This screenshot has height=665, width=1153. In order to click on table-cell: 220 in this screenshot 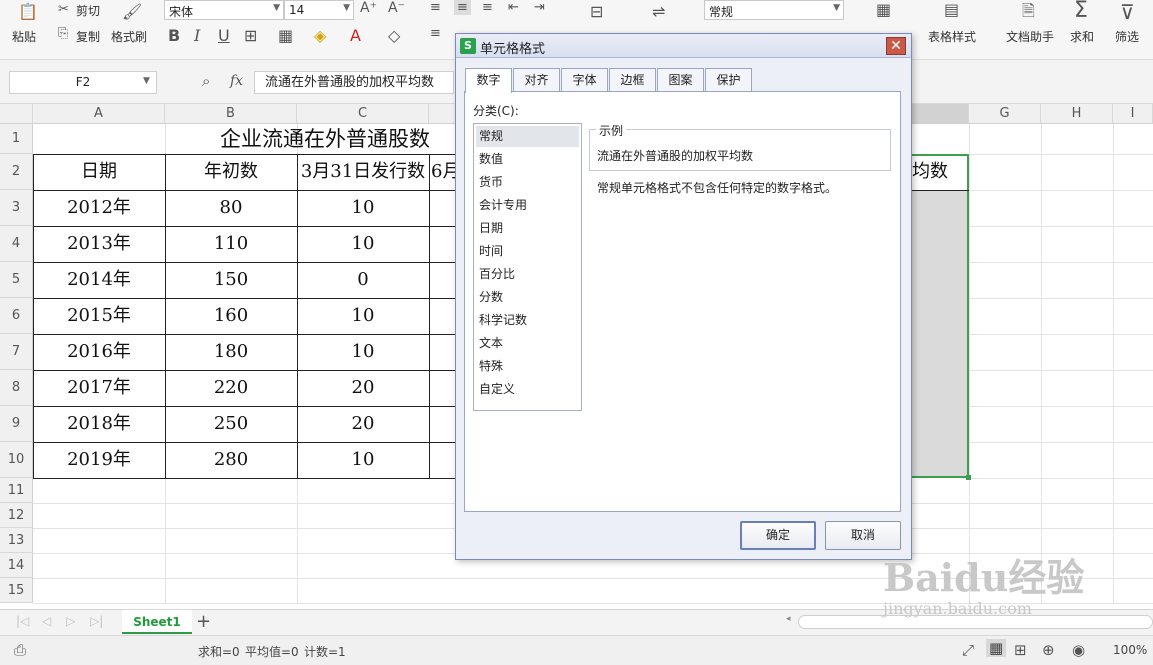, I will do `click(231, 388)`.